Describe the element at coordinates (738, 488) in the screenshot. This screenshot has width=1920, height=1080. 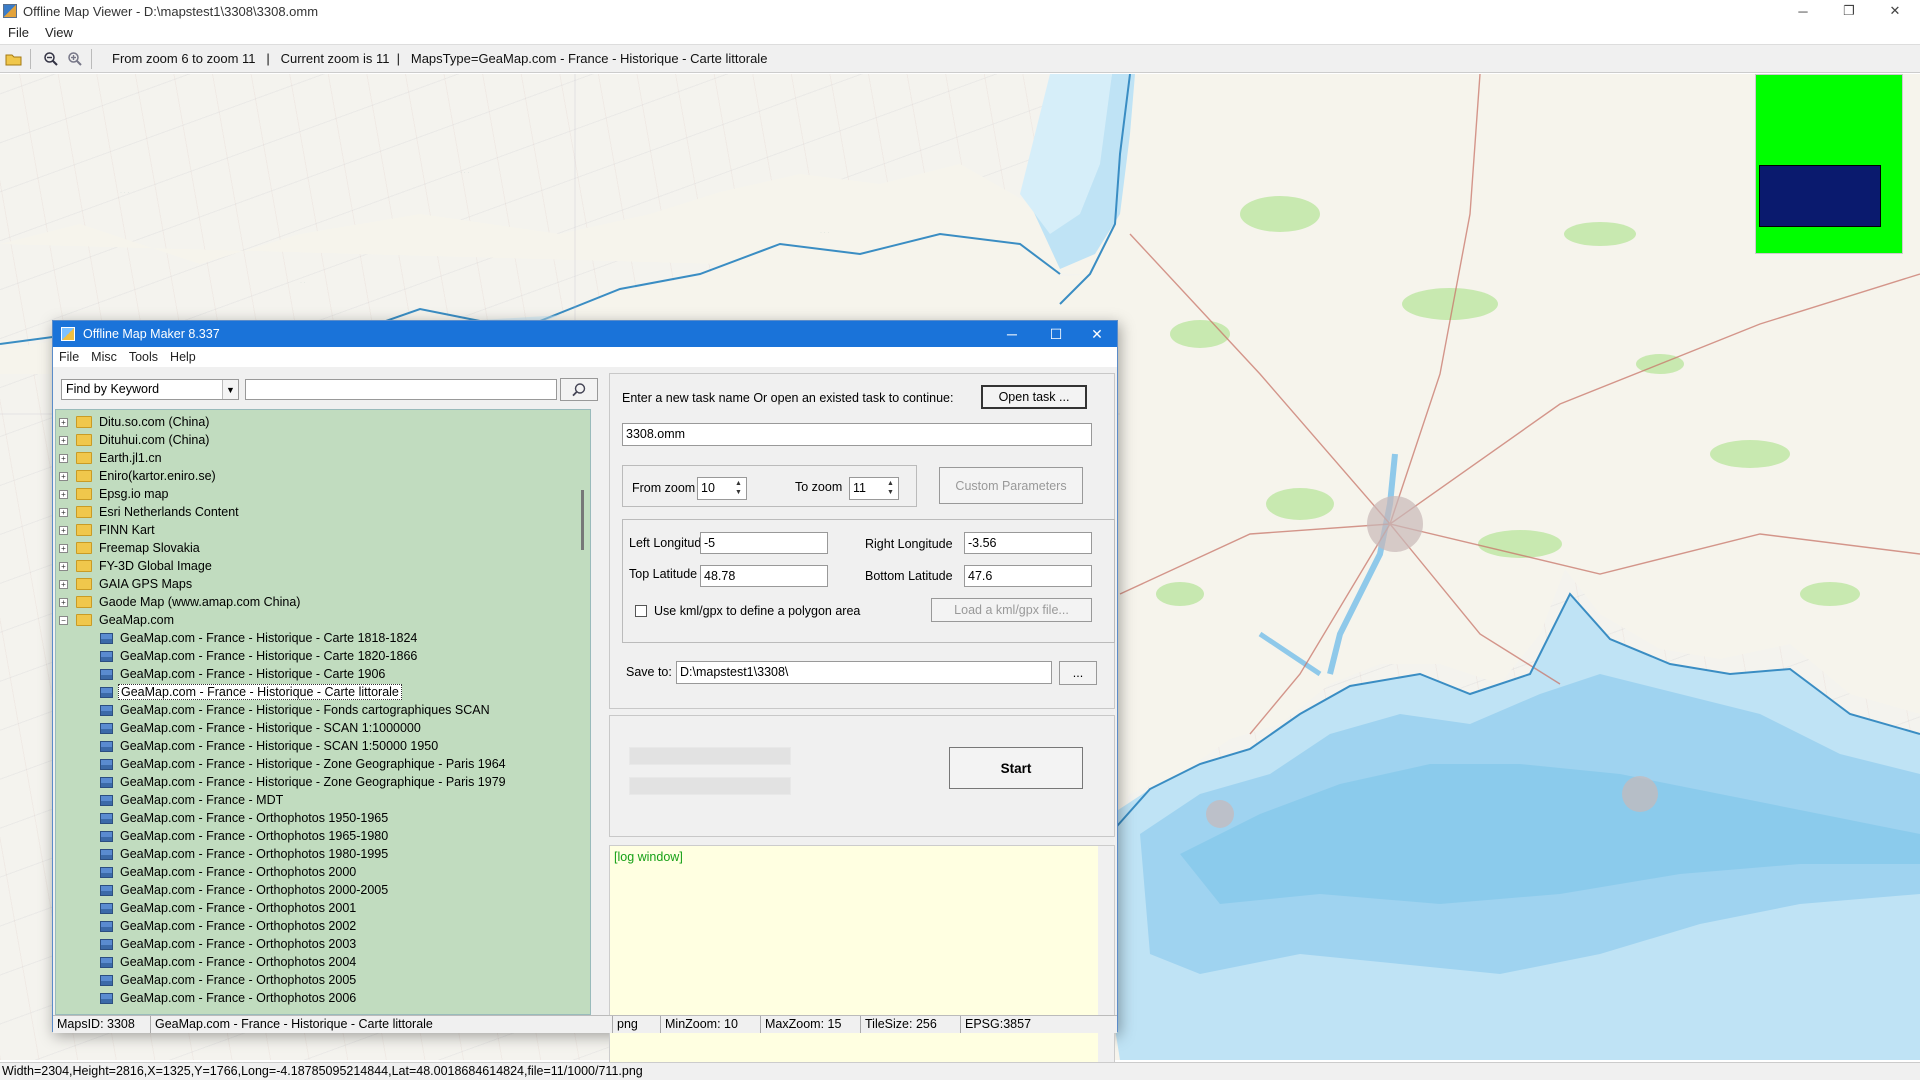
I see `from-zoom-stepper: ▲ ▼` at that location.